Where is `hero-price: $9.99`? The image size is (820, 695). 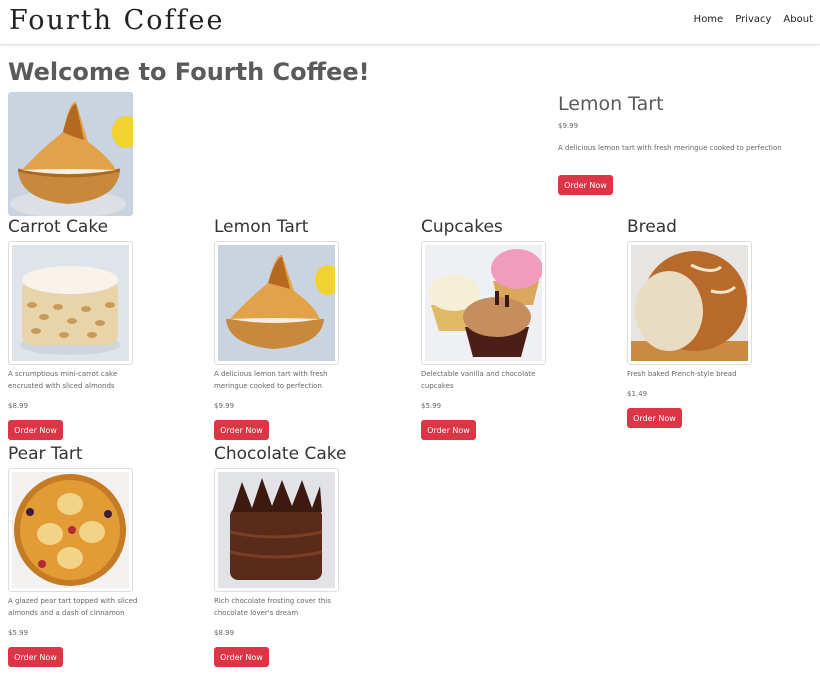 hero-price: $9.99 is located at coordinates (568, 126).